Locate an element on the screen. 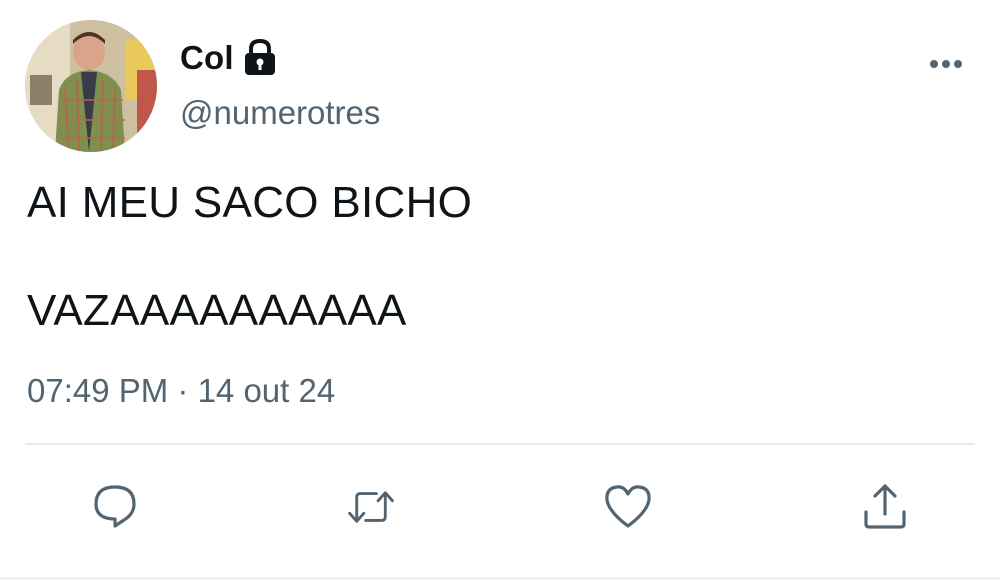  divider is located at coordinates (500, 444).